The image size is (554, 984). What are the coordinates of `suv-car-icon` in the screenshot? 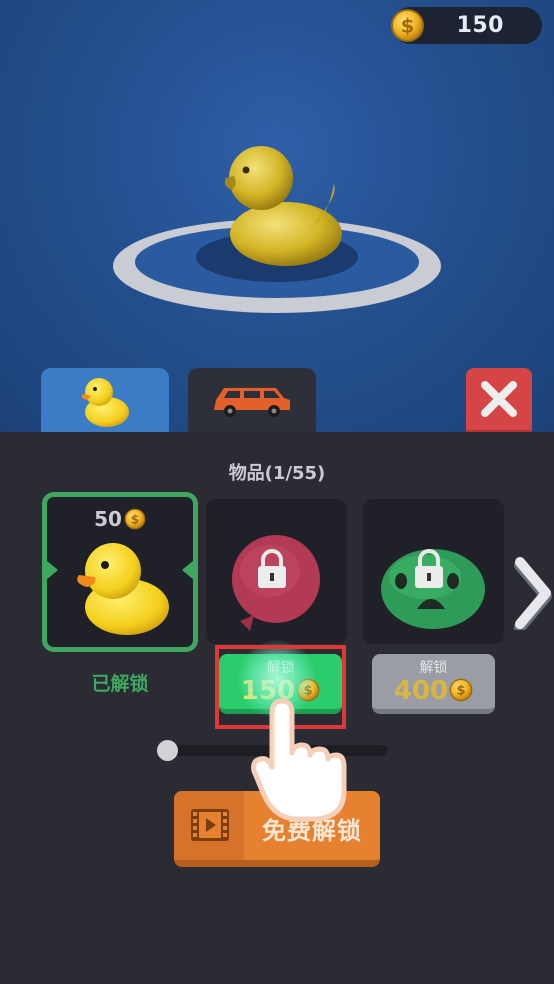 It's located at (252, 401).